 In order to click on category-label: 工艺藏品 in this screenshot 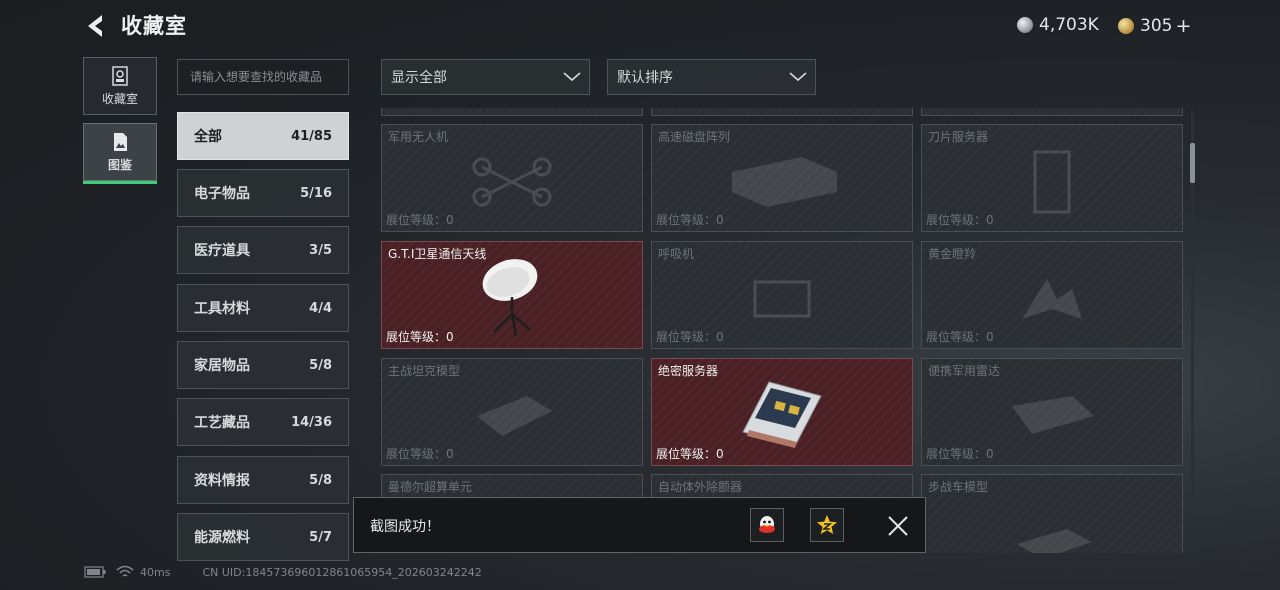, I will do `click(222, 423)`.